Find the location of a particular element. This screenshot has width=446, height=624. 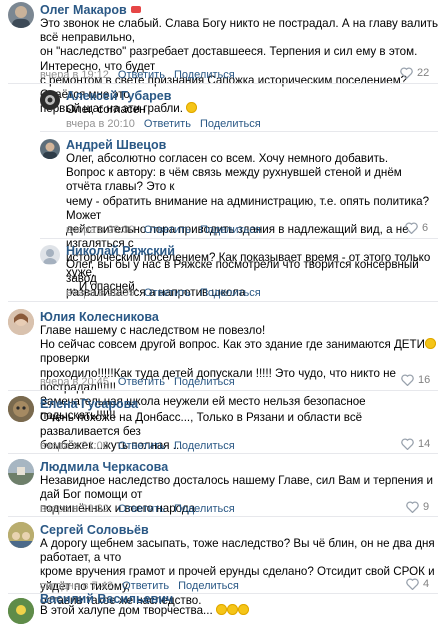

comment-meta: вчера в 21:06 Ответить Поделиться is located at coordinates (137, 446).